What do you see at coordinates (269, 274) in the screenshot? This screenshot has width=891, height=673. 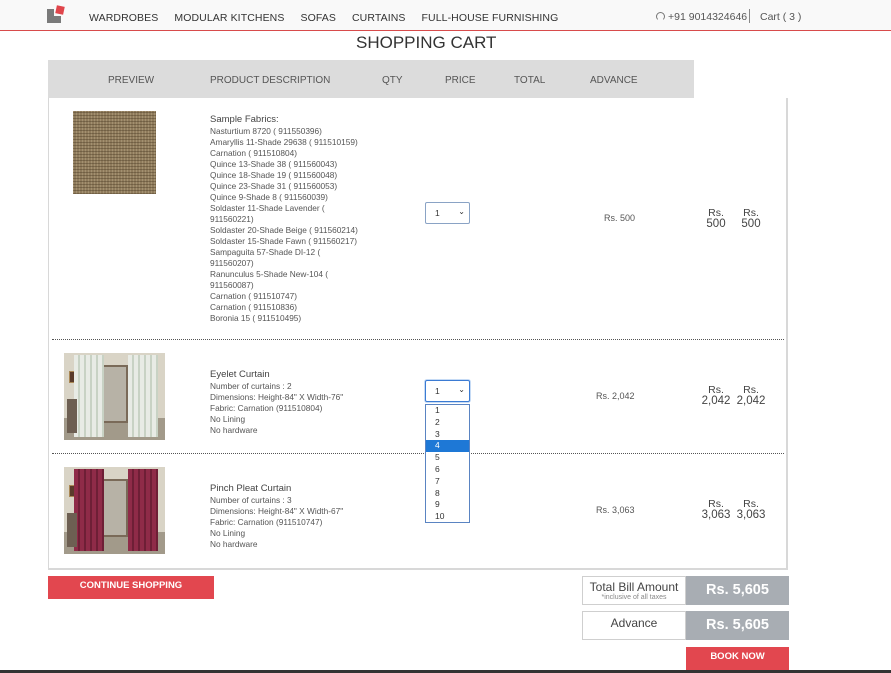 I see `item-line: Ranunculus 5-Shade New-104 (` at bounding box center [269, 274].